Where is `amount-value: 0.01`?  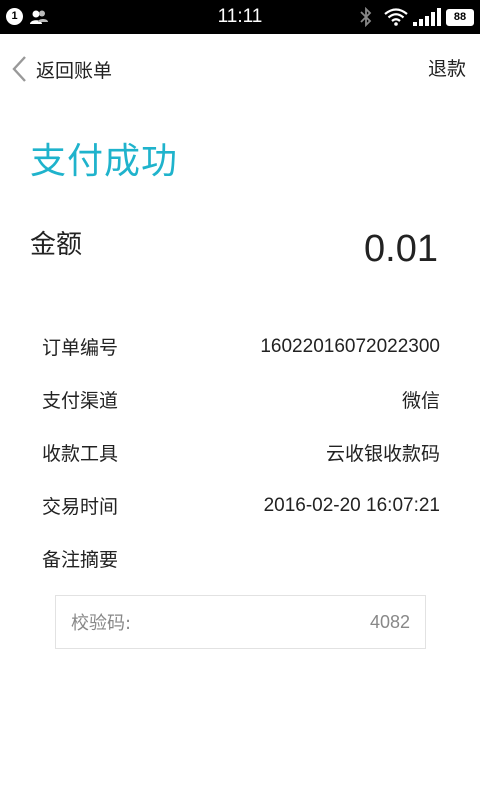 amount-value: 0.01 is located at coordinates (401, 249).